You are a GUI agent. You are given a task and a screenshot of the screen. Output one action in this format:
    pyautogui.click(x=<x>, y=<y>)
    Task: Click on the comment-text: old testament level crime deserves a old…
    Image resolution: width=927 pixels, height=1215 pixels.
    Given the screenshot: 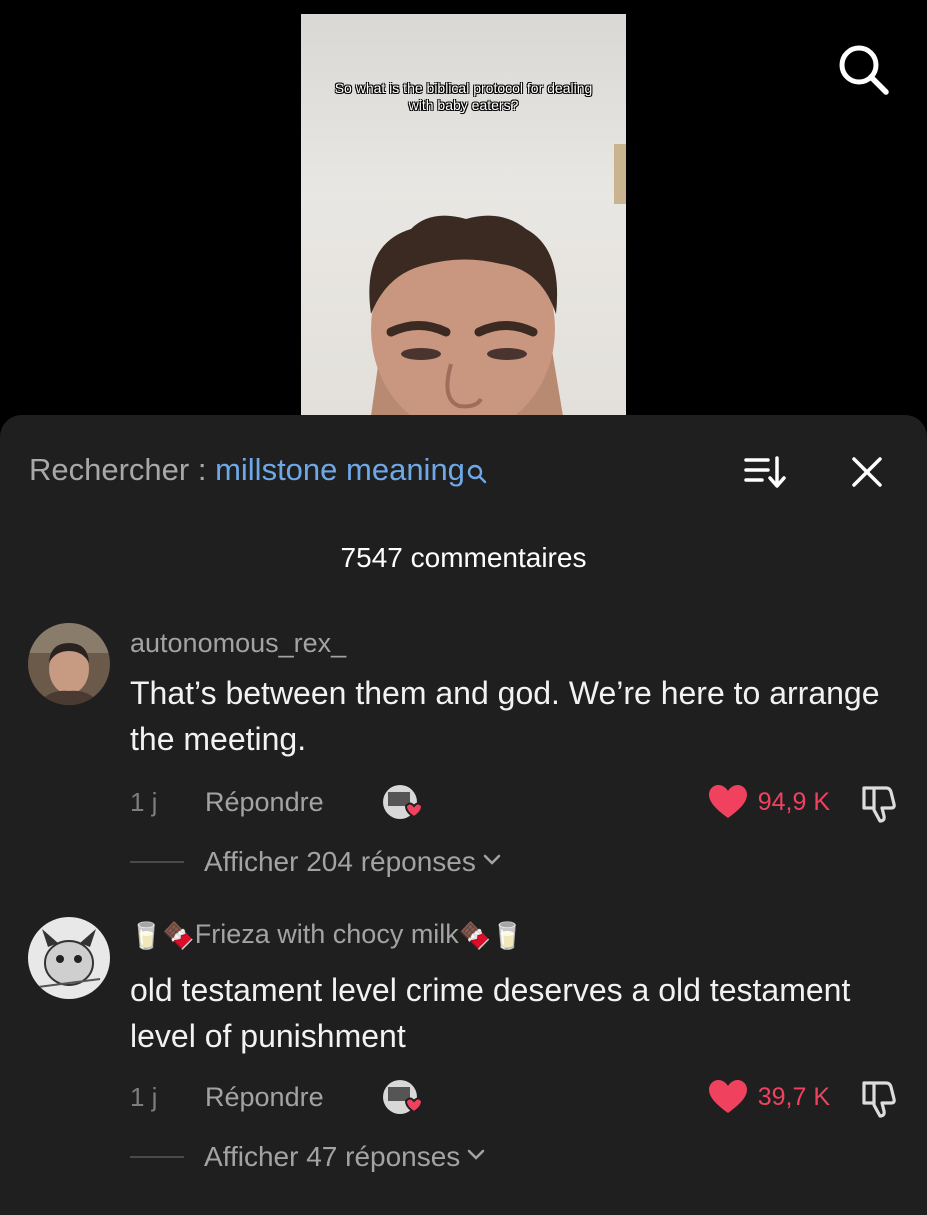 What is the action you would take?
    pyautogui.click(x=490, y=1013)
    